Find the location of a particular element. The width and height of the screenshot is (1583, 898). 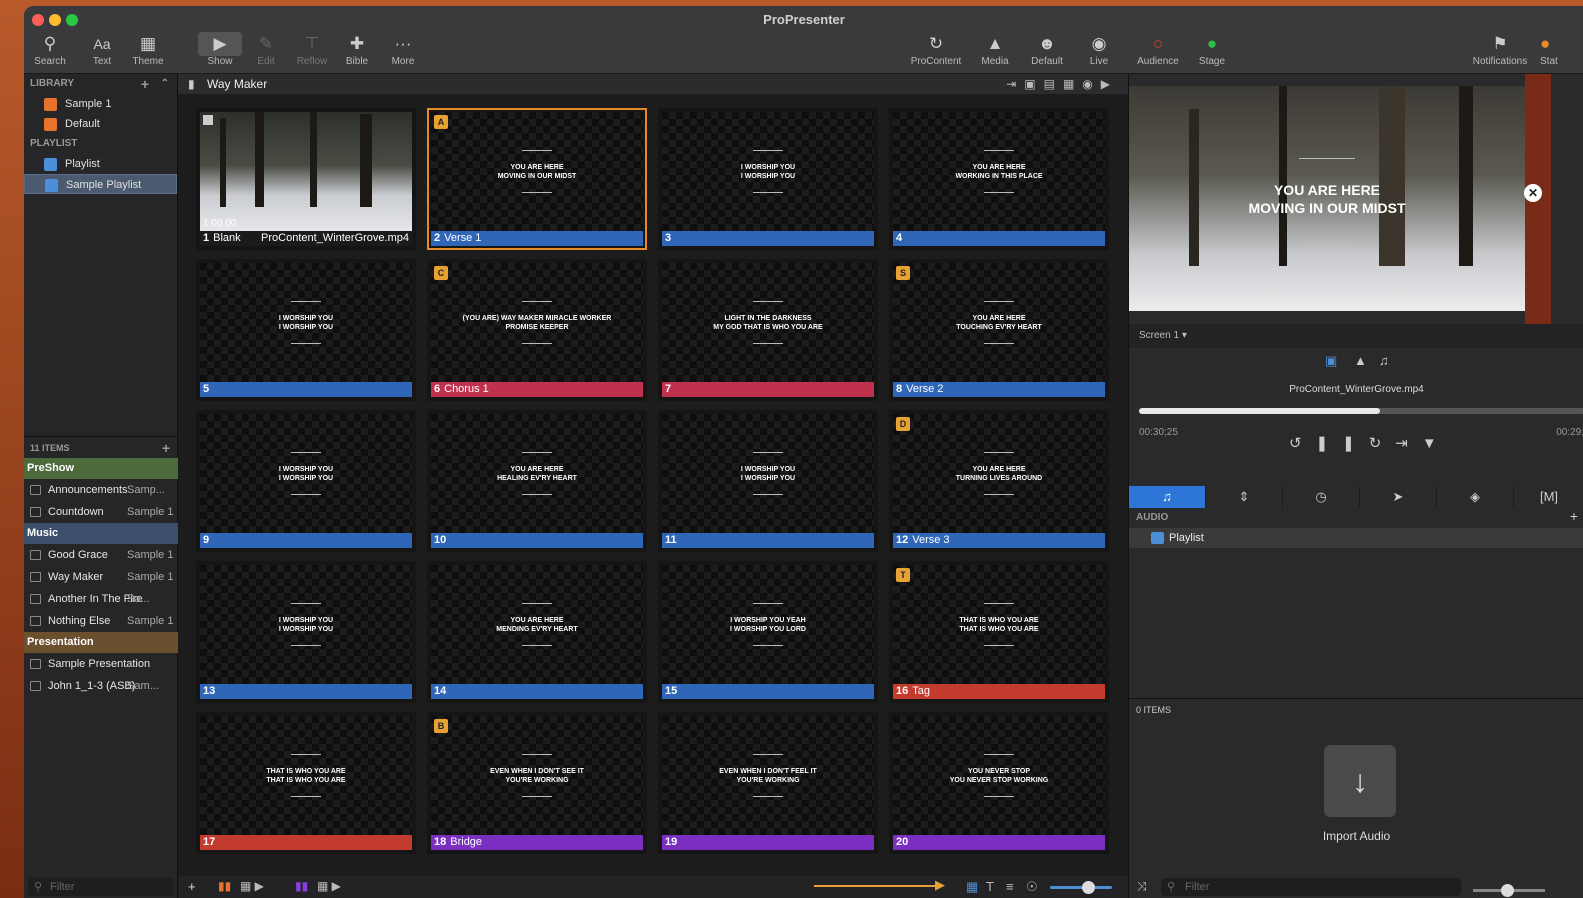

sidebar-filter-input: ⚲ Filter is located at coordinates (101, 887).